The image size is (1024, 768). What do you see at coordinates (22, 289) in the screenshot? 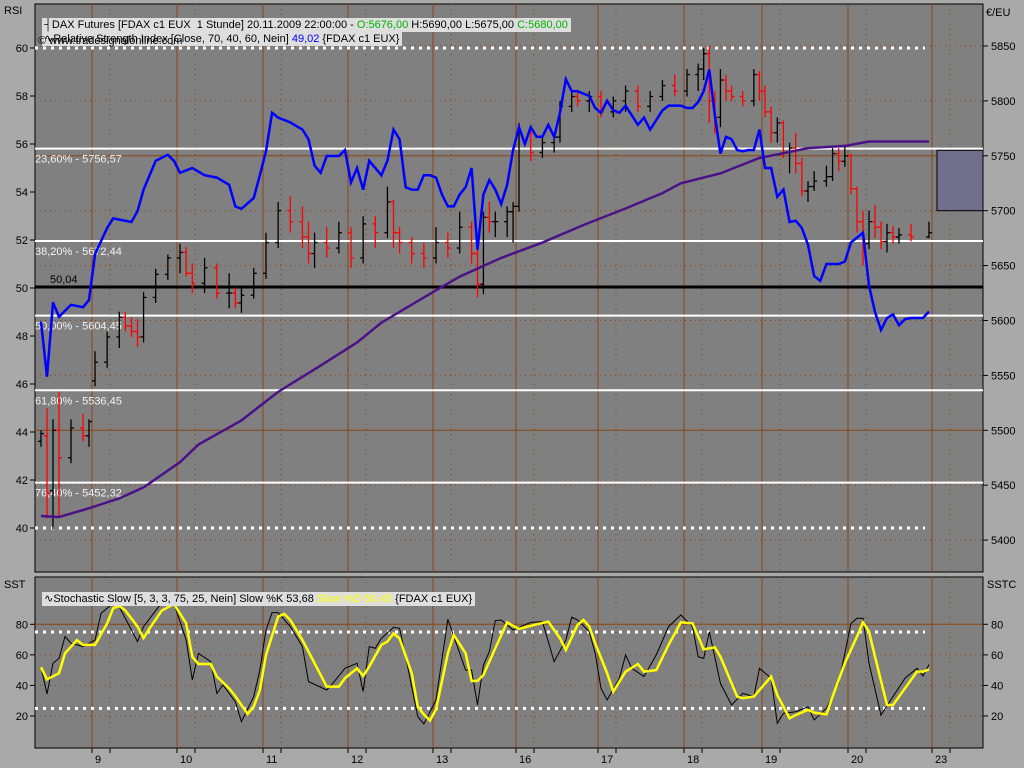
I see `left-tick-label: 50` at bounding box center [22, 289].